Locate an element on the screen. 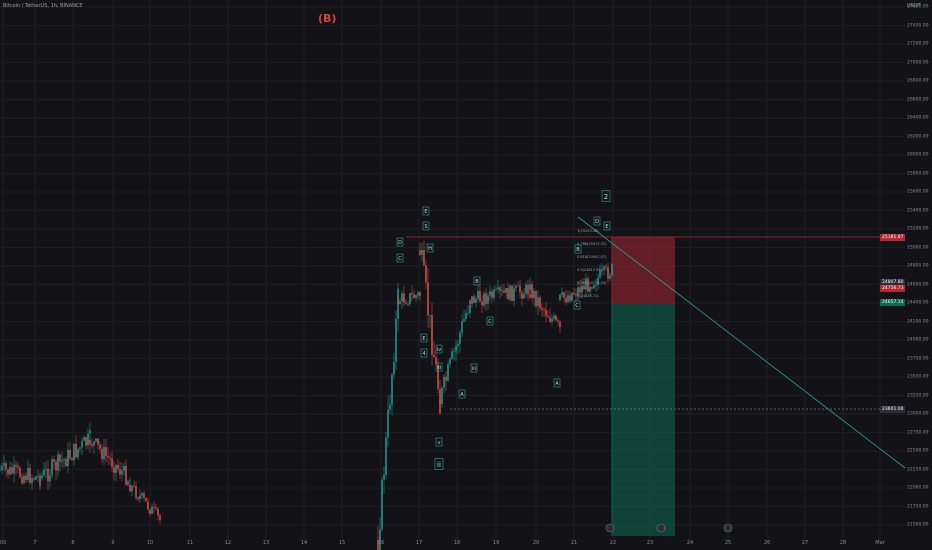  price-tick: 25000.00 is located at coordinates (918, 247).